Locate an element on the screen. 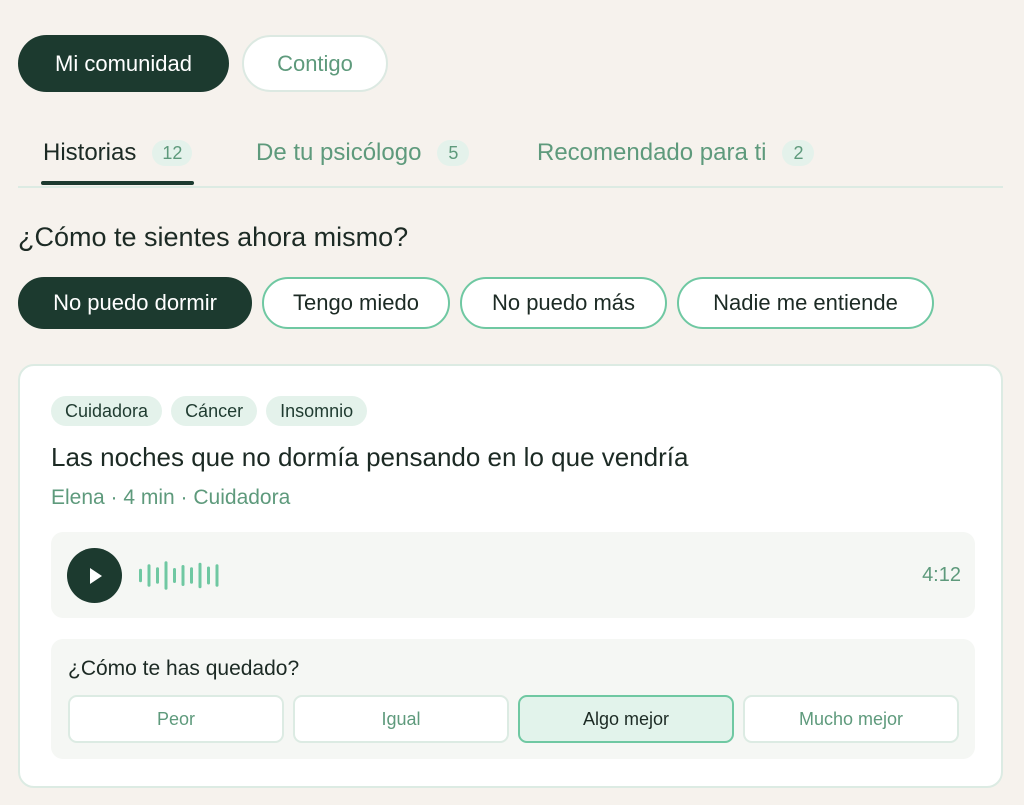  story-tags: Cuidadora Cáncer Insomnio is located at coordinates (209, 411).